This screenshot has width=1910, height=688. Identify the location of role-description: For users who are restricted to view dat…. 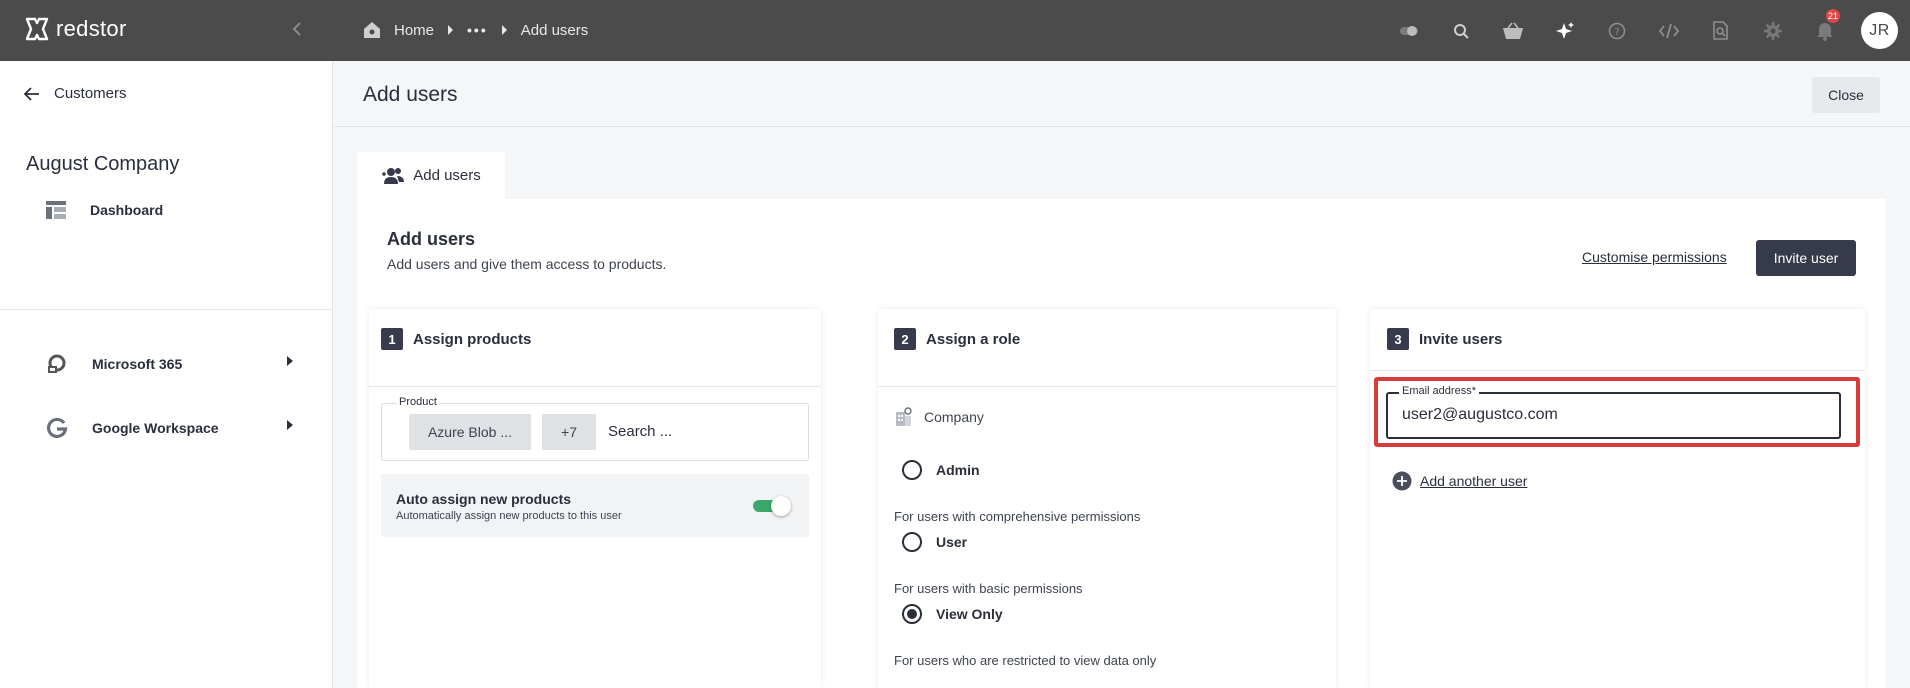
(1025, 660).